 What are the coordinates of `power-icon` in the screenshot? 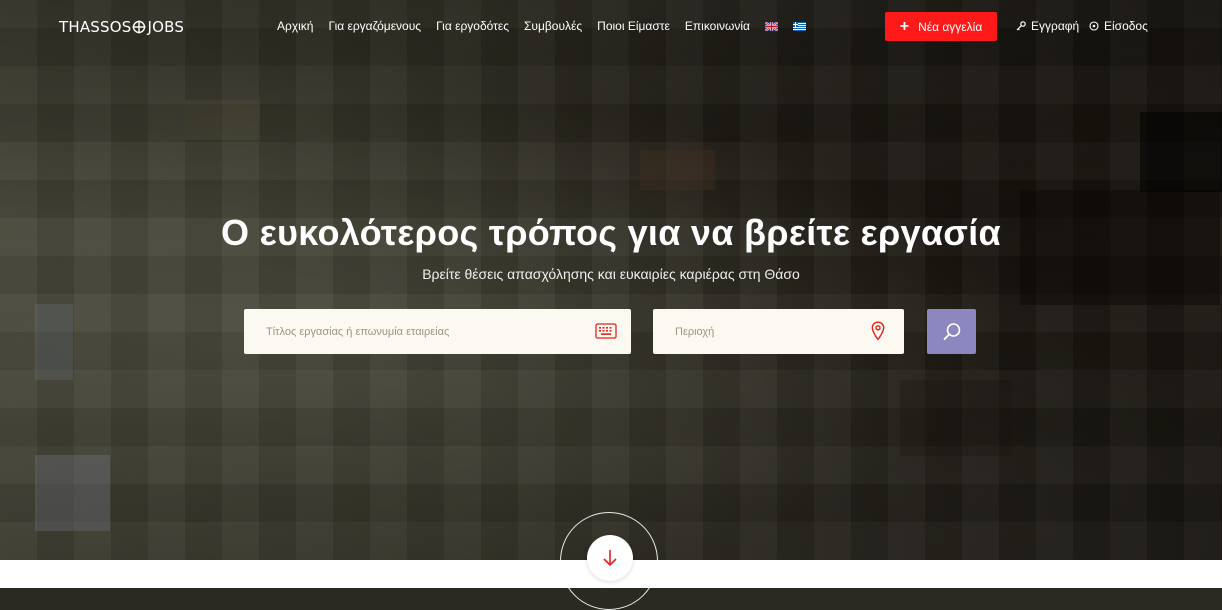 It's located at (1094, 26).